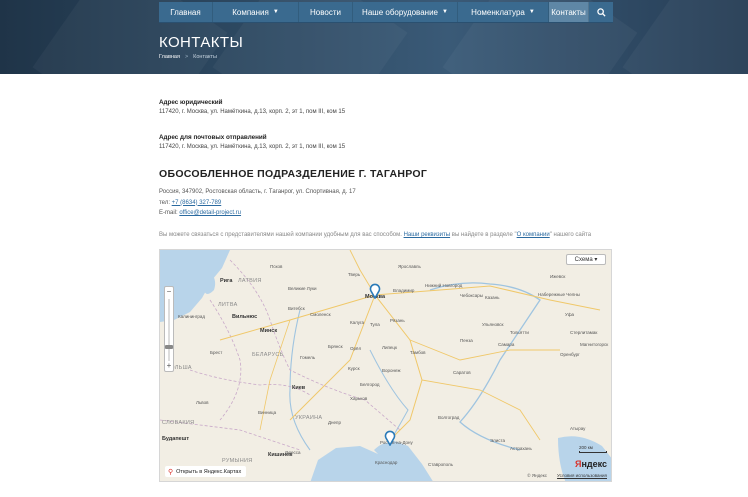 The height and width of the screenshot is (497, 748). I want to click on search-button, so click(601, 12).